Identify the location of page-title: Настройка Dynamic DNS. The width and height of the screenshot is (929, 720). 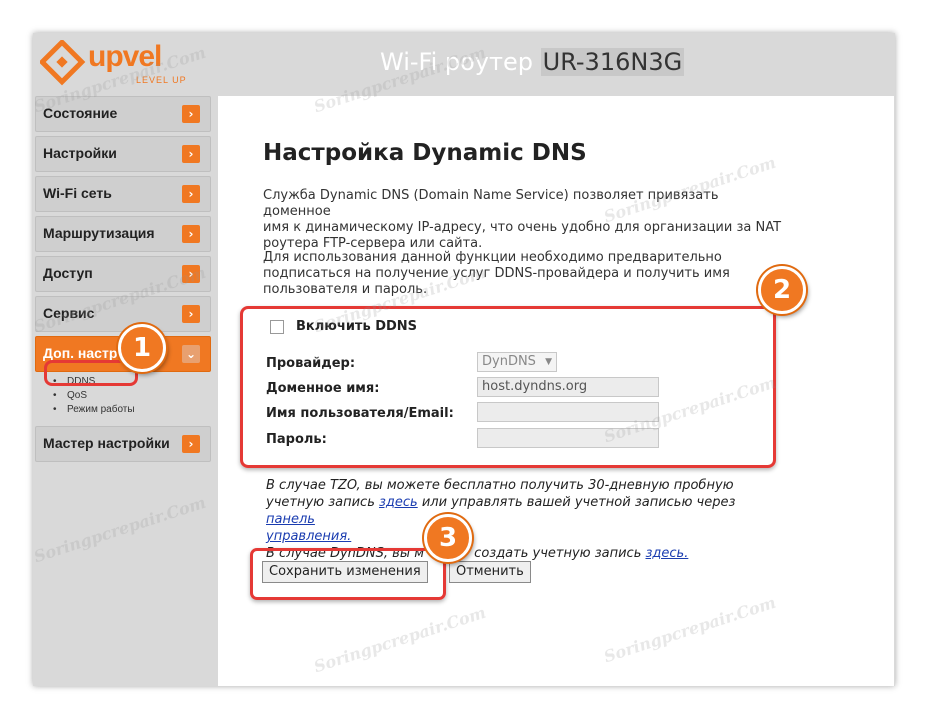
(425, 153).